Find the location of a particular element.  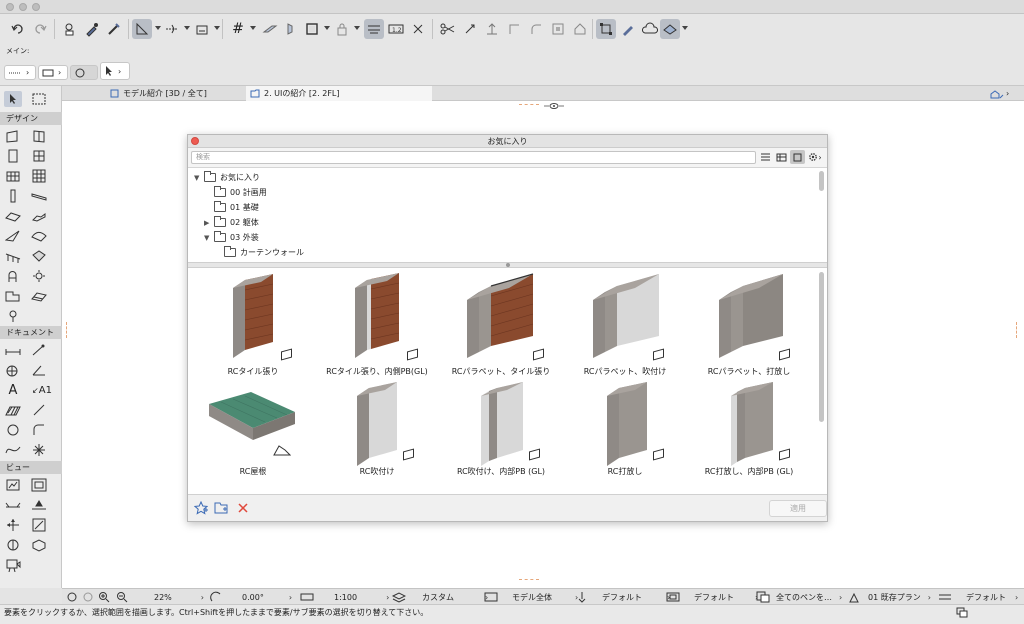

angle-dimension-tool-icon is located at coordinates (39, 370).